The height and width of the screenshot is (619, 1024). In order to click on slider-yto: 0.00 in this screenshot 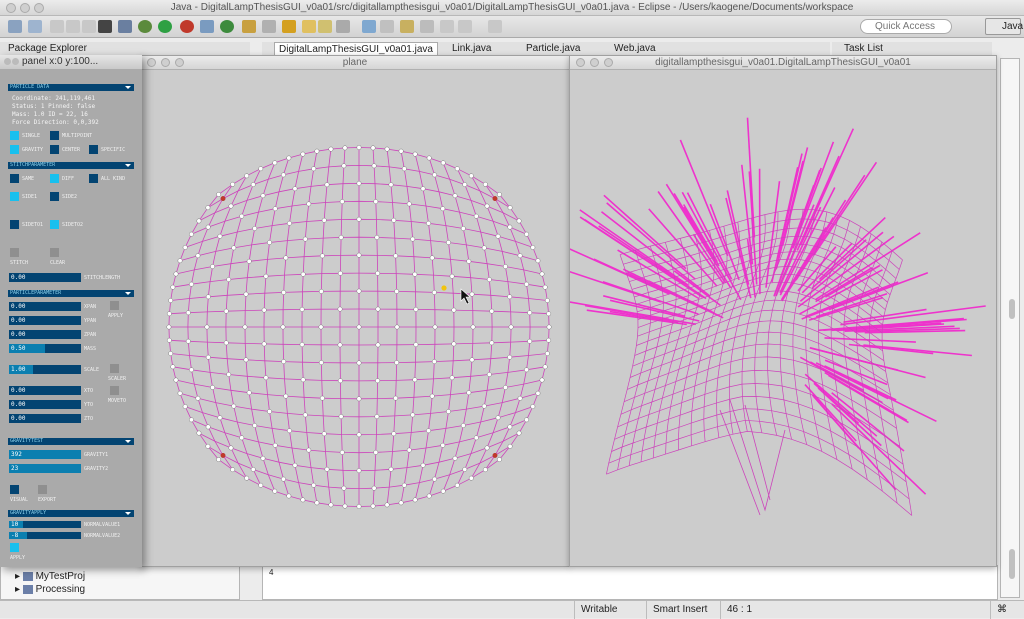, I will do `click(45, 404)`.